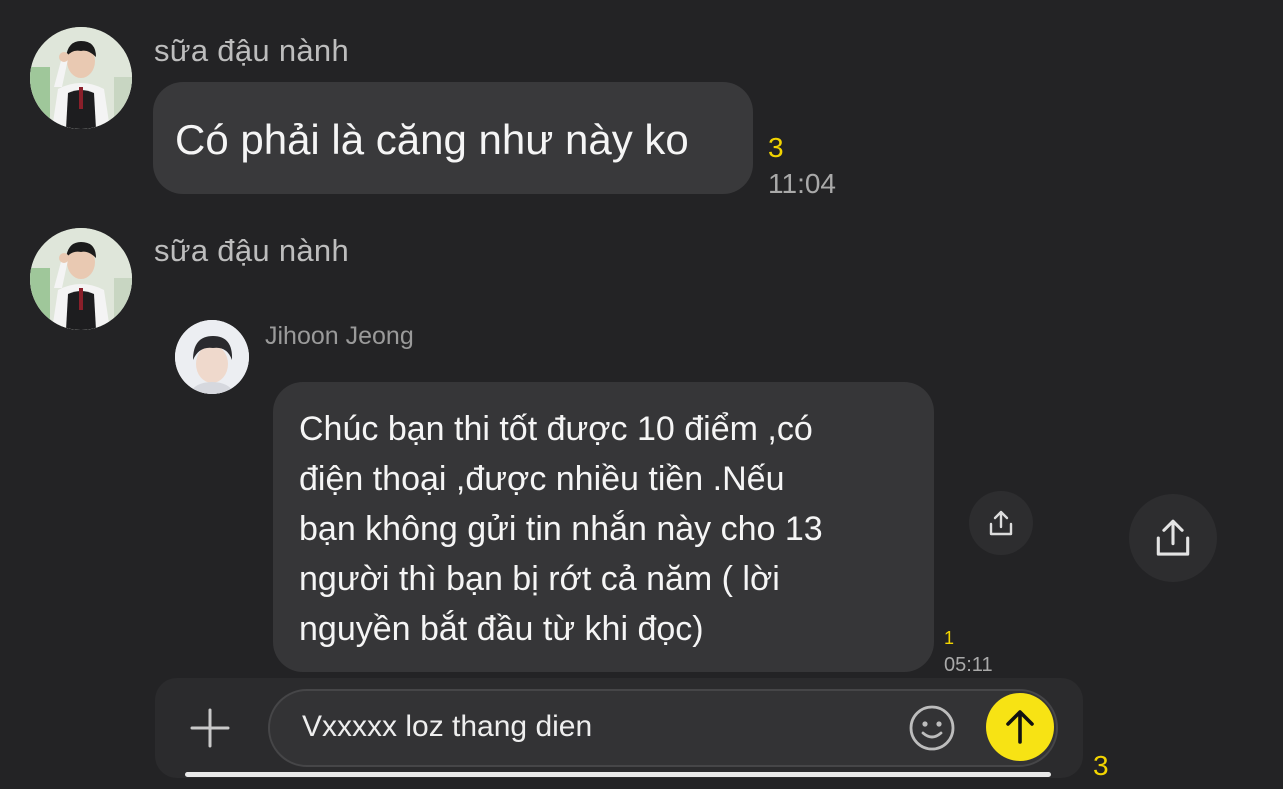  What do you see at coordinates (453, 138) in the screenshot?
I see `message-bubble: Có phải là căng như này ko` at bounding box center [453, 138].